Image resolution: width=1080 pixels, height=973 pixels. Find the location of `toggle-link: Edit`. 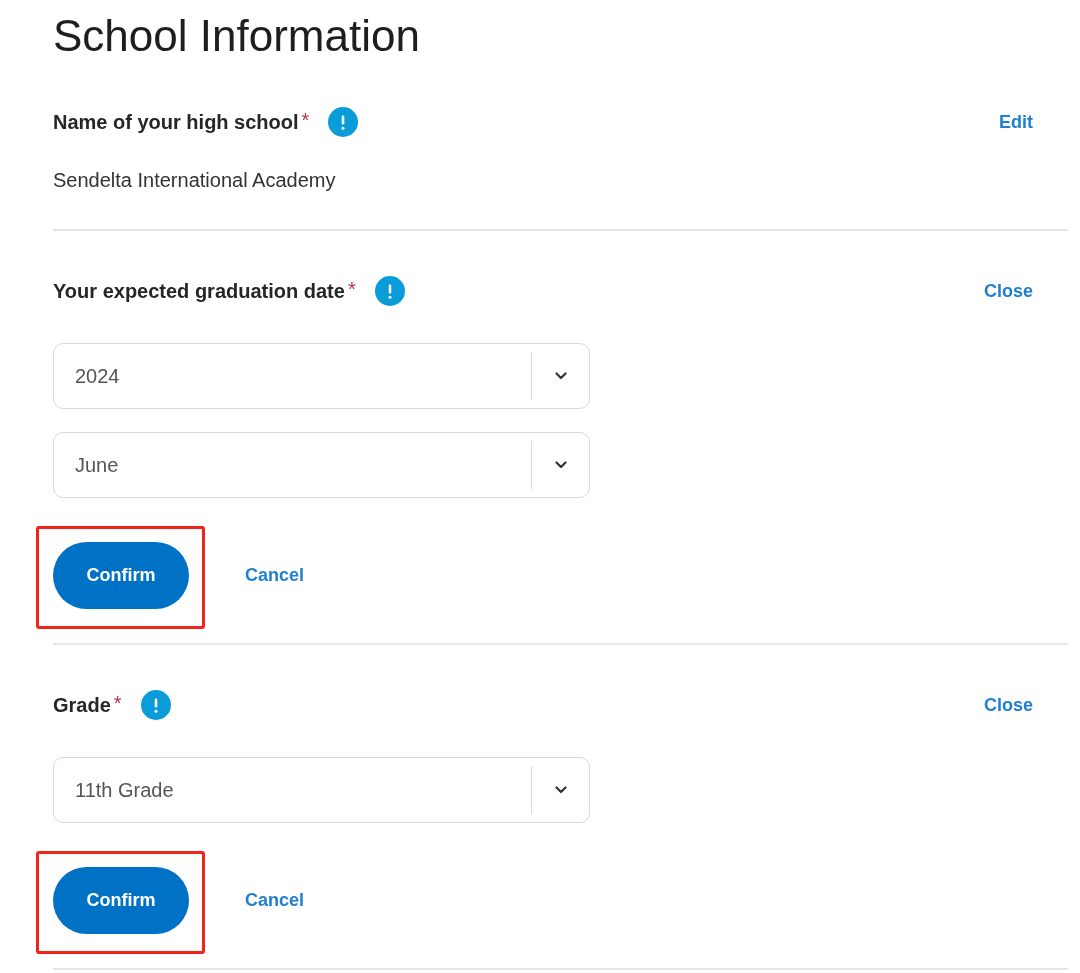

toggle-link: Edit is located at coordinates (1016, 122).